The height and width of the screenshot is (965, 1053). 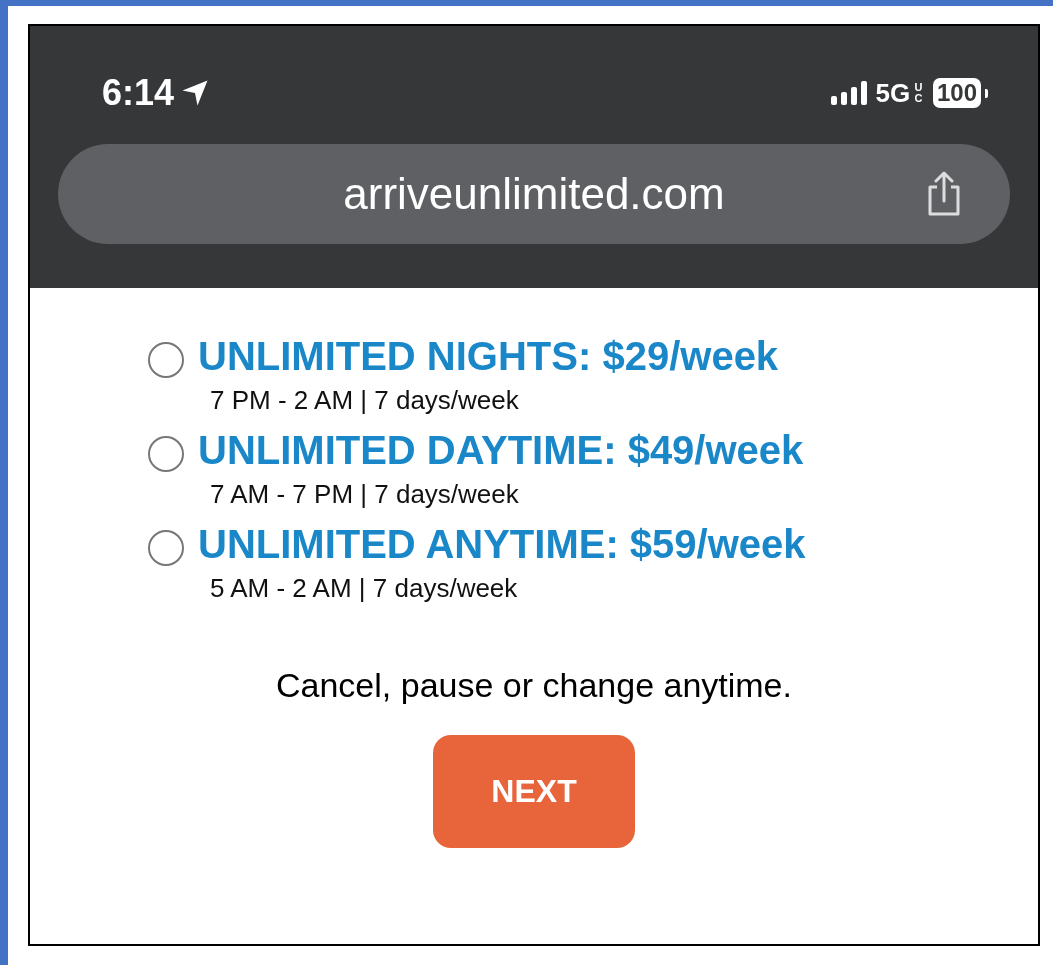 What do you see at coordinates (501, 450) in the screenshot?
I see `plan-title: UNLIMITED DAYTIME: $49/week` at bounding box center [501, 450].